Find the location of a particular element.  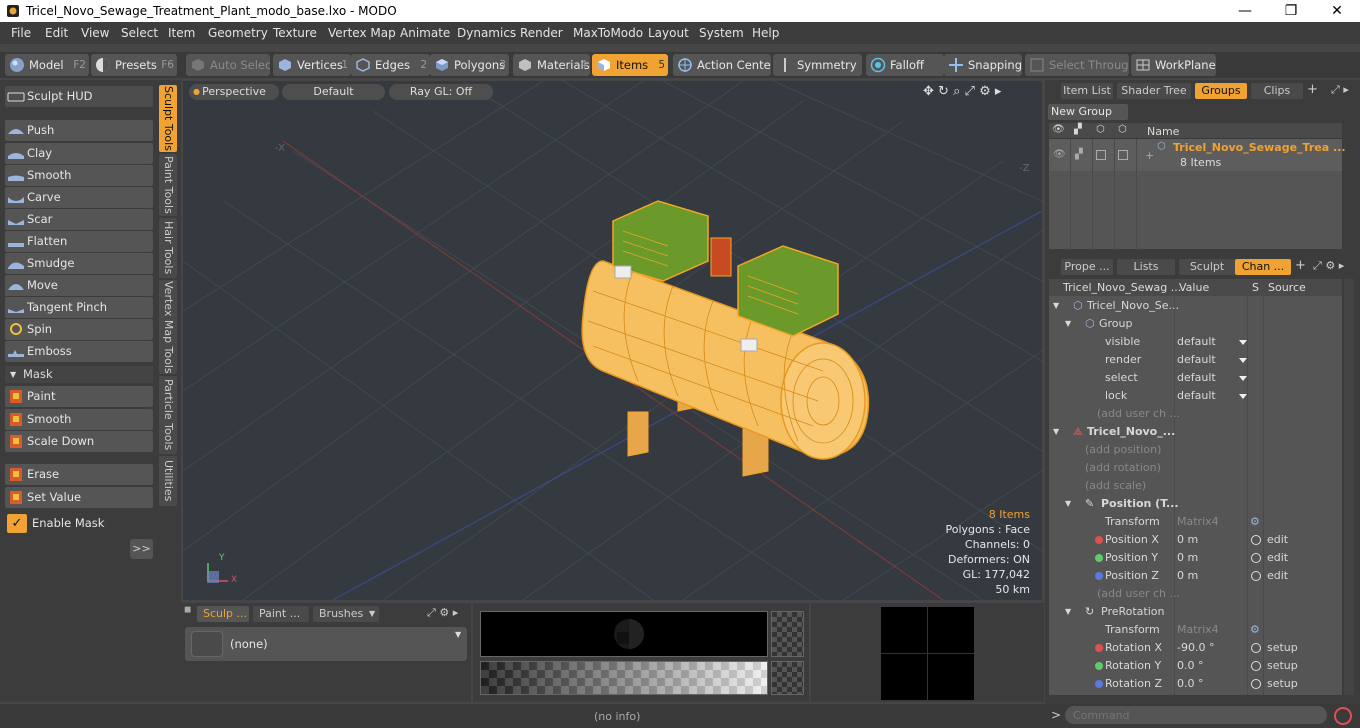

pan-icon: ✥ is located at coordinates (928, 91).